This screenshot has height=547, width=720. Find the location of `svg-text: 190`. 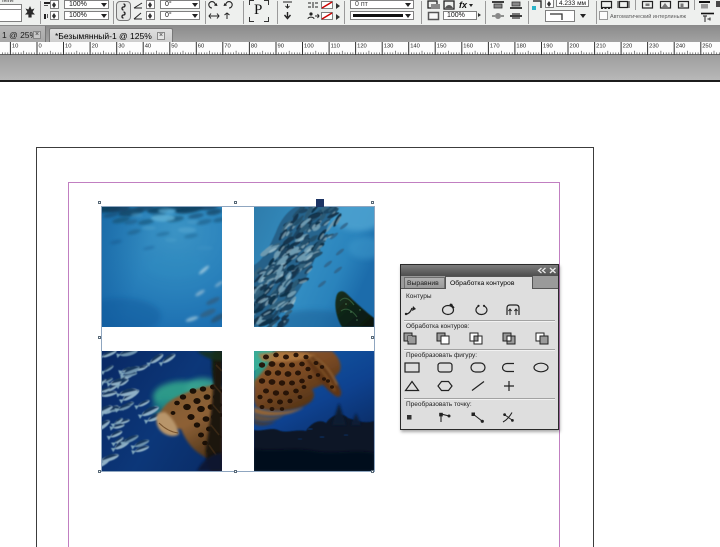

svg-text: 190 is located at coordinates (548, 47).